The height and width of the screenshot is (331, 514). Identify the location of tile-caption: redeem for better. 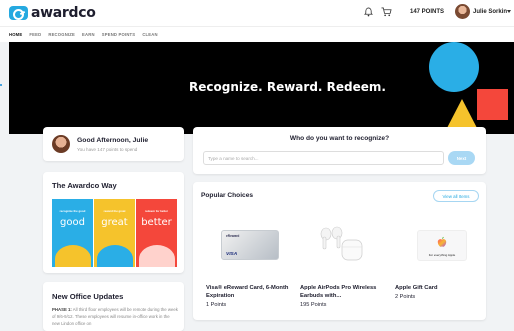
(156, 211).